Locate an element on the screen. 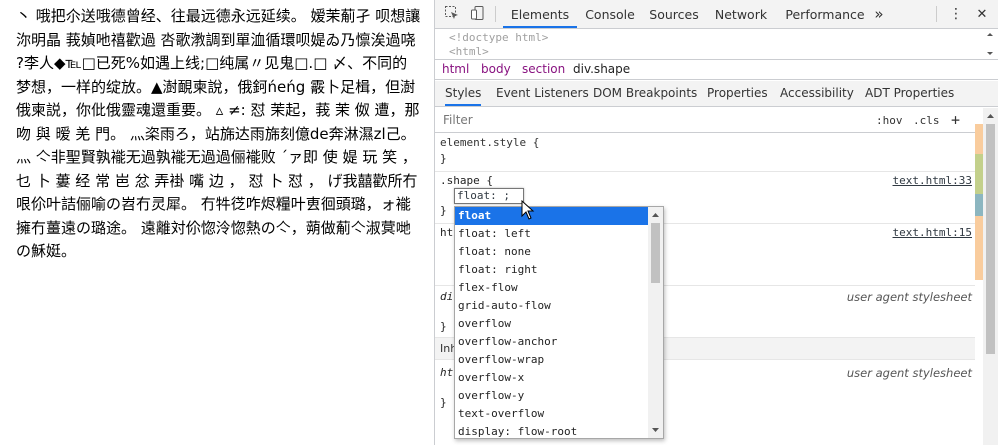 This screenshot has width=998, height=445. autocomplete-item: overflow is located at coordinates (552, 324).